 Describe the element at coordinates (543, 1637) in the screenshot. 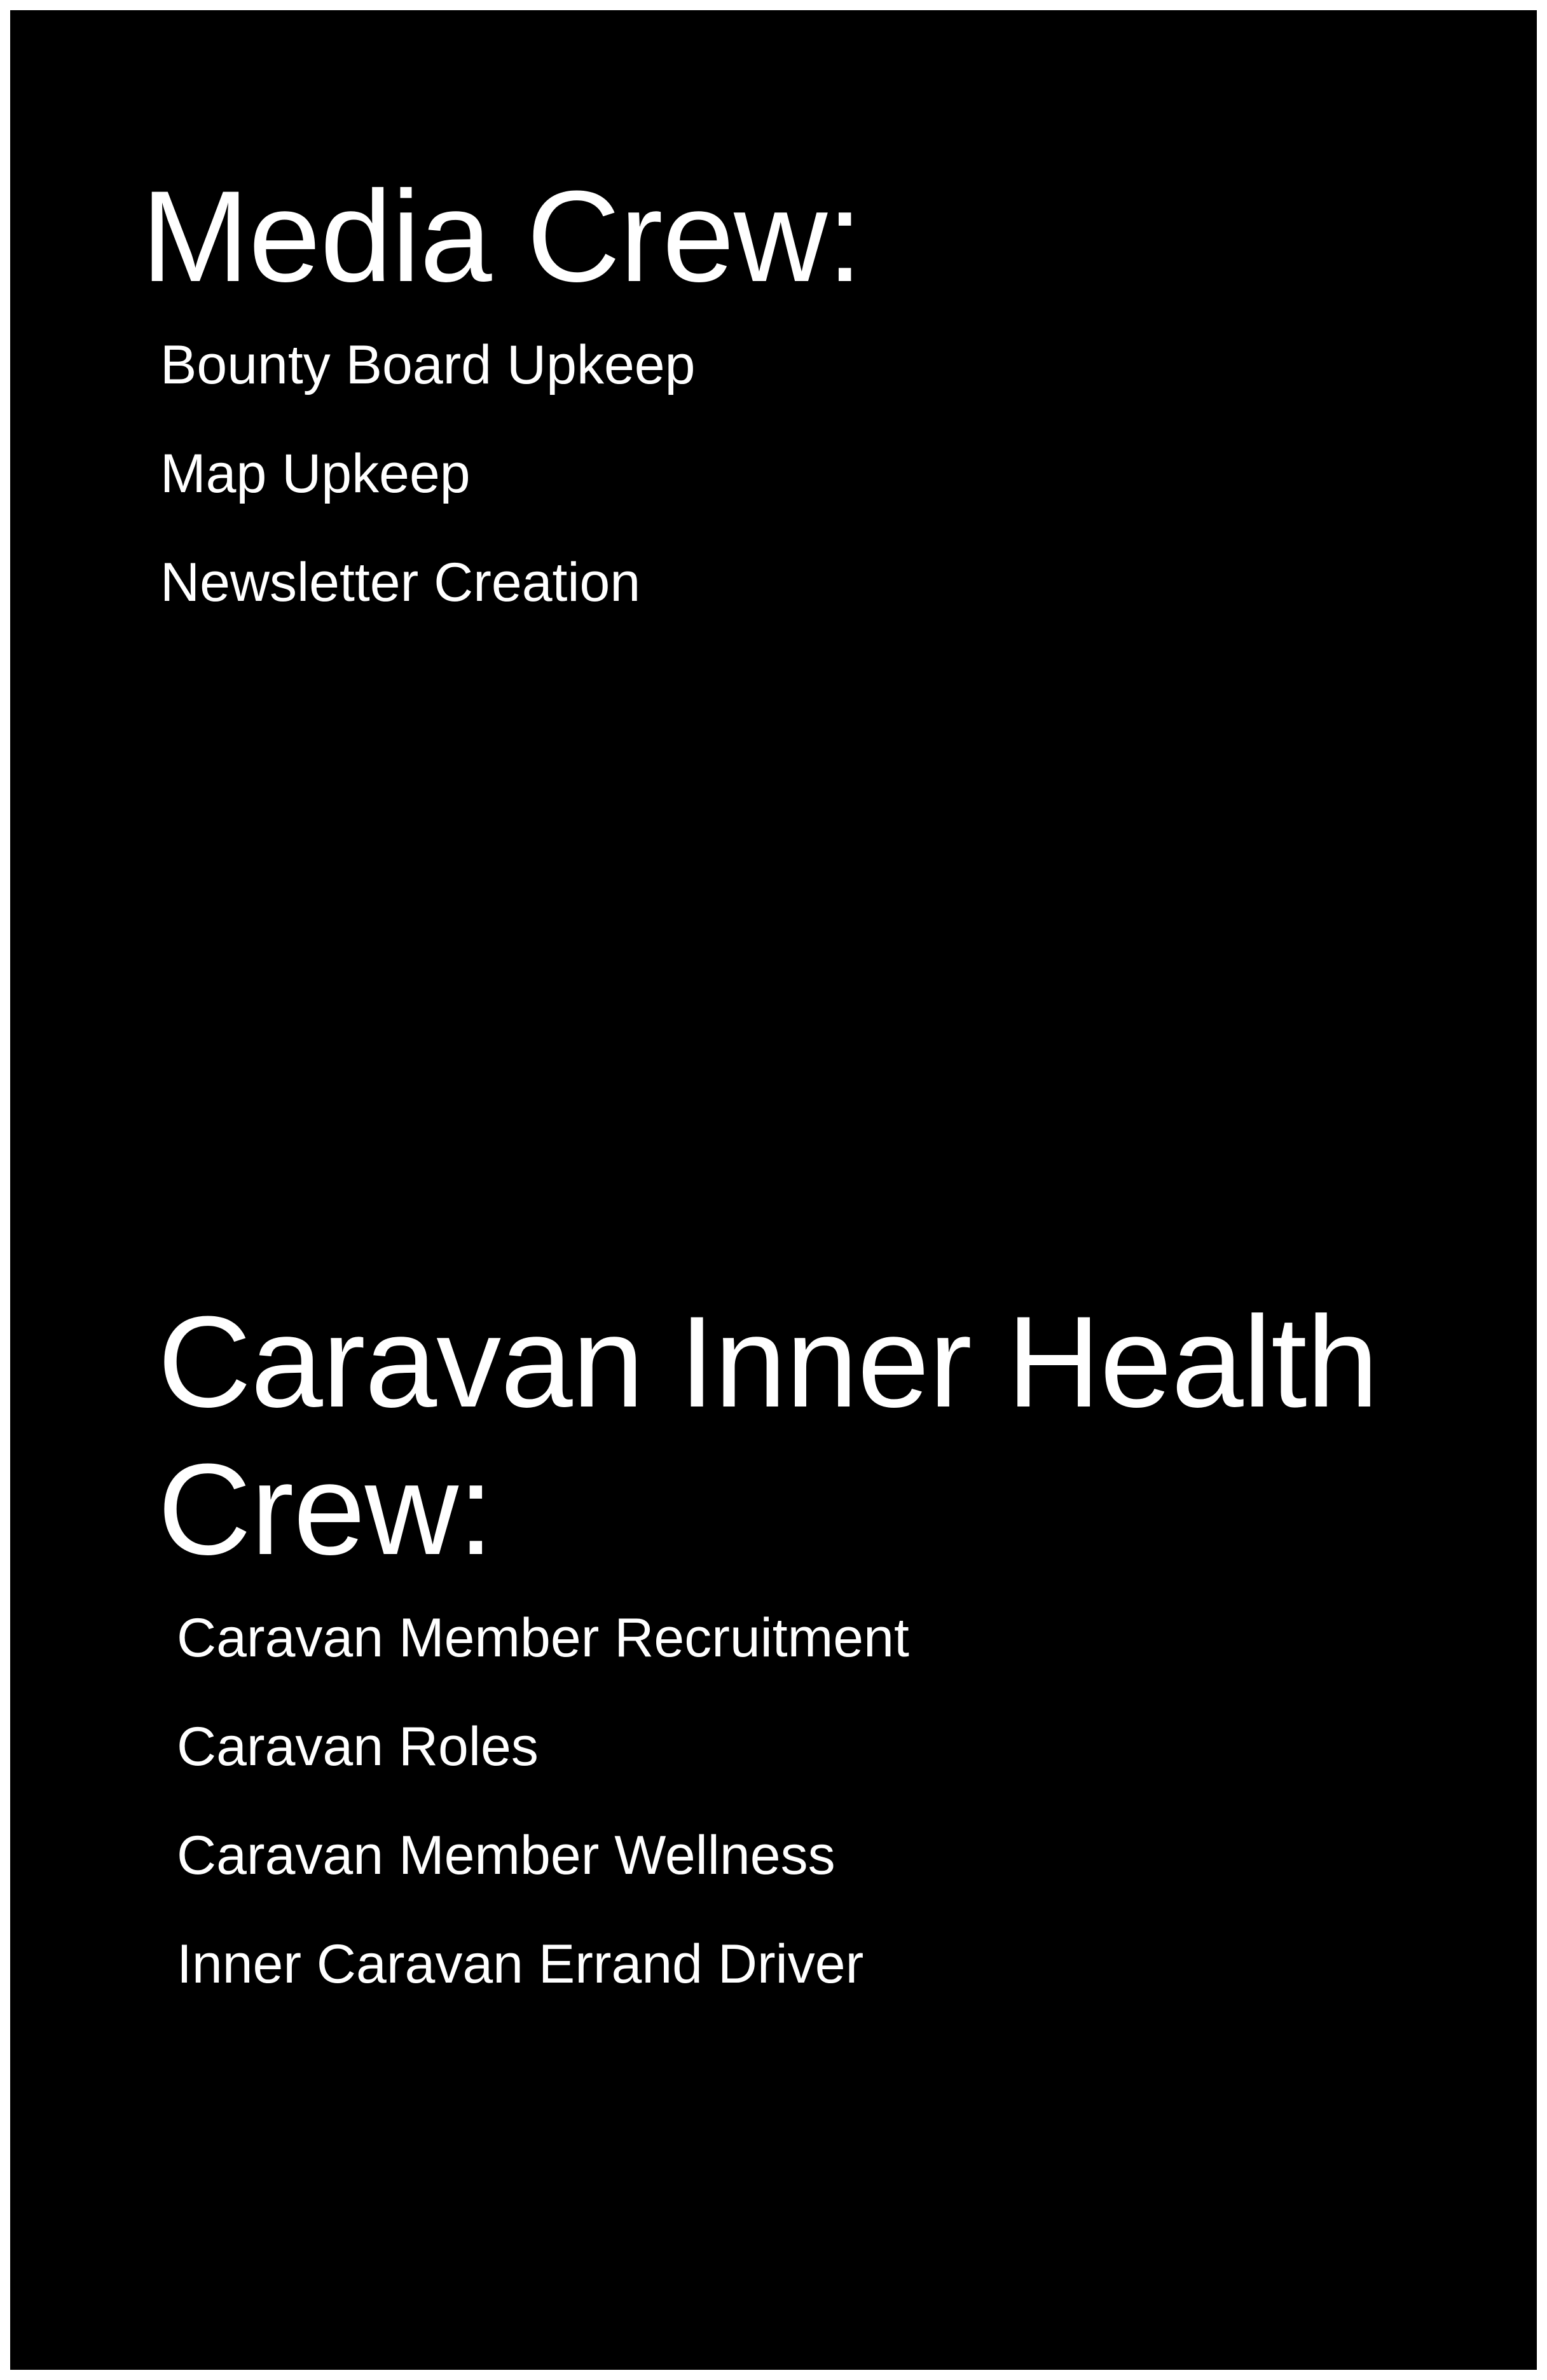

I see `task-caravan-member-recruitment: Caravan Member Recruitment` at that location.